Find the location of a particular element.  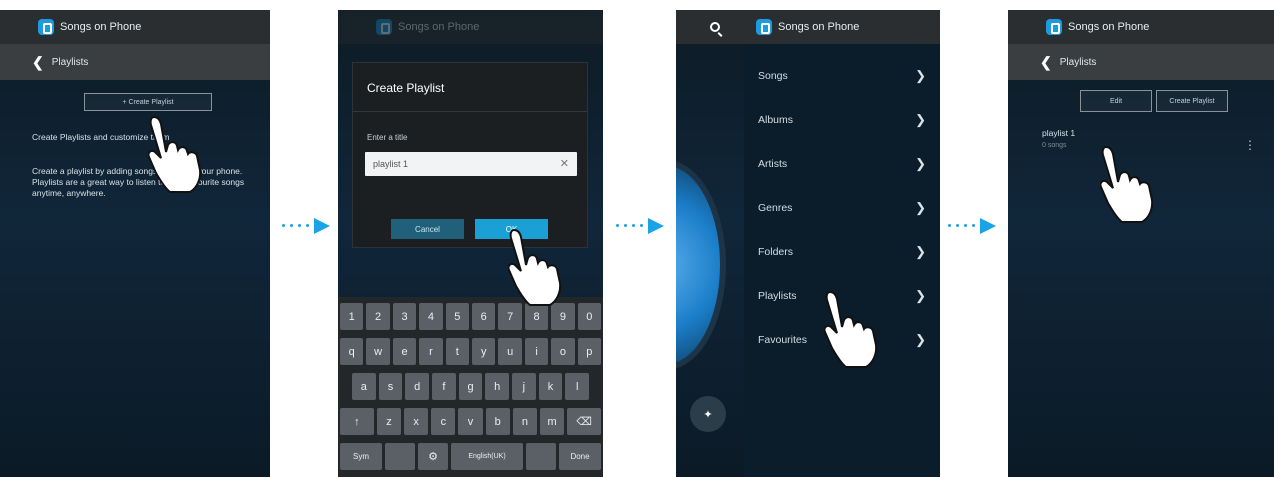

key: 2 is located at coordinates (378, 316).